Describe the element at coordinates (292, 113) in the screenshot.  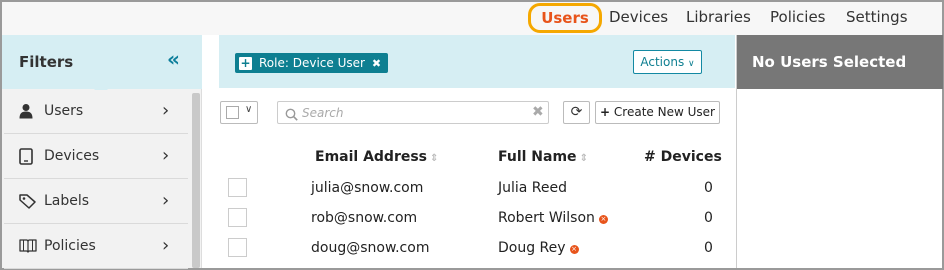
I see `search-icon` at that location.